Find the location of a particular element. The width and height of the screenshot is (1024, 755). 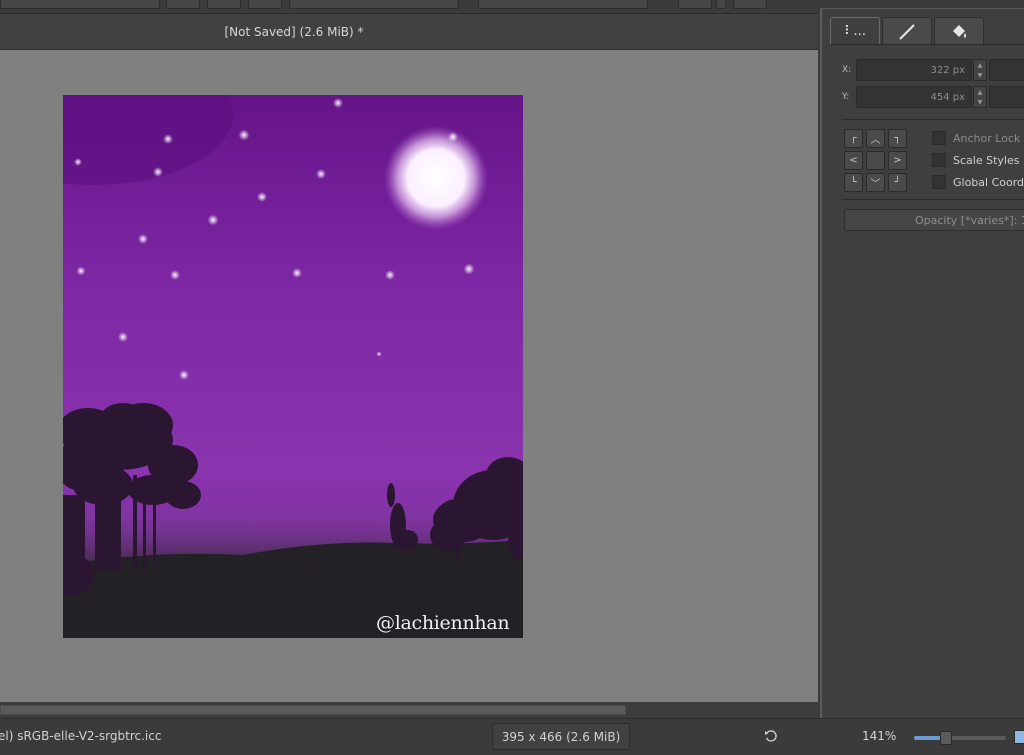

y-position-row: Y: 454 px ▲ ▼ is located at coordinates (933, 97).